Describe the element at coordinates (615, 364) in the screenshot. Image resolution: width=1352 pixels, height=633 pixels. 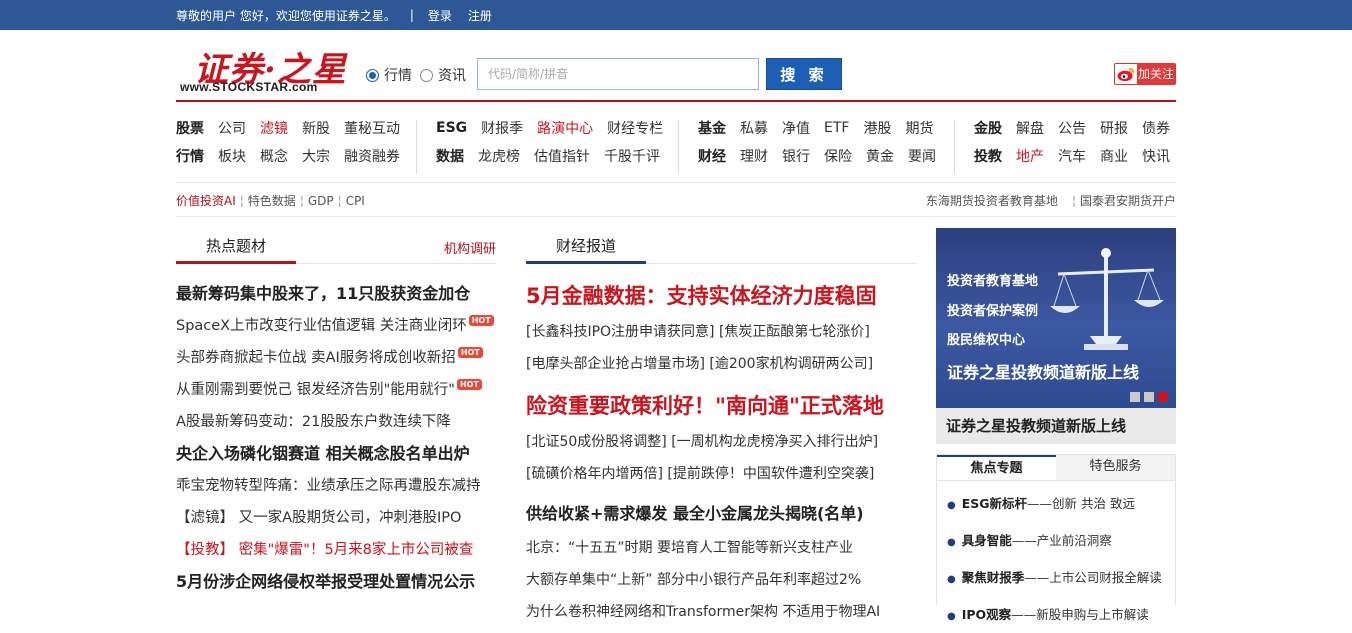
I see `related-link: [电摩头部企业抢占增量市场]` at that location.